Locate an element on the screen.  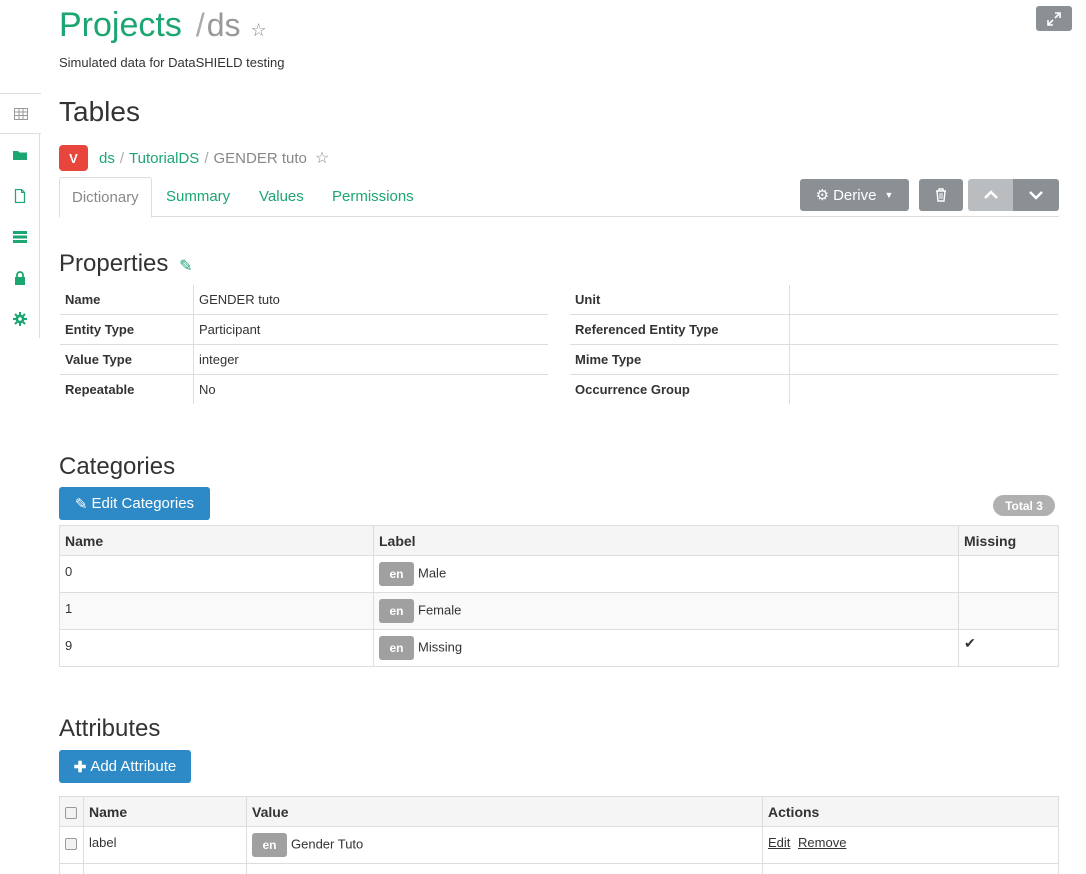
property-key: Value Type is located at coordinates (127, 359).